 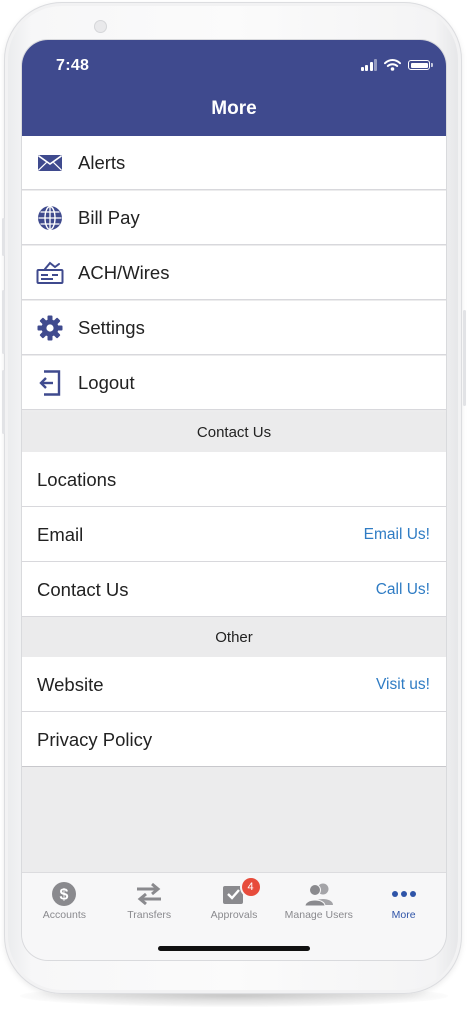 I want to click on wifi-icon, so click(x=392, y=65).